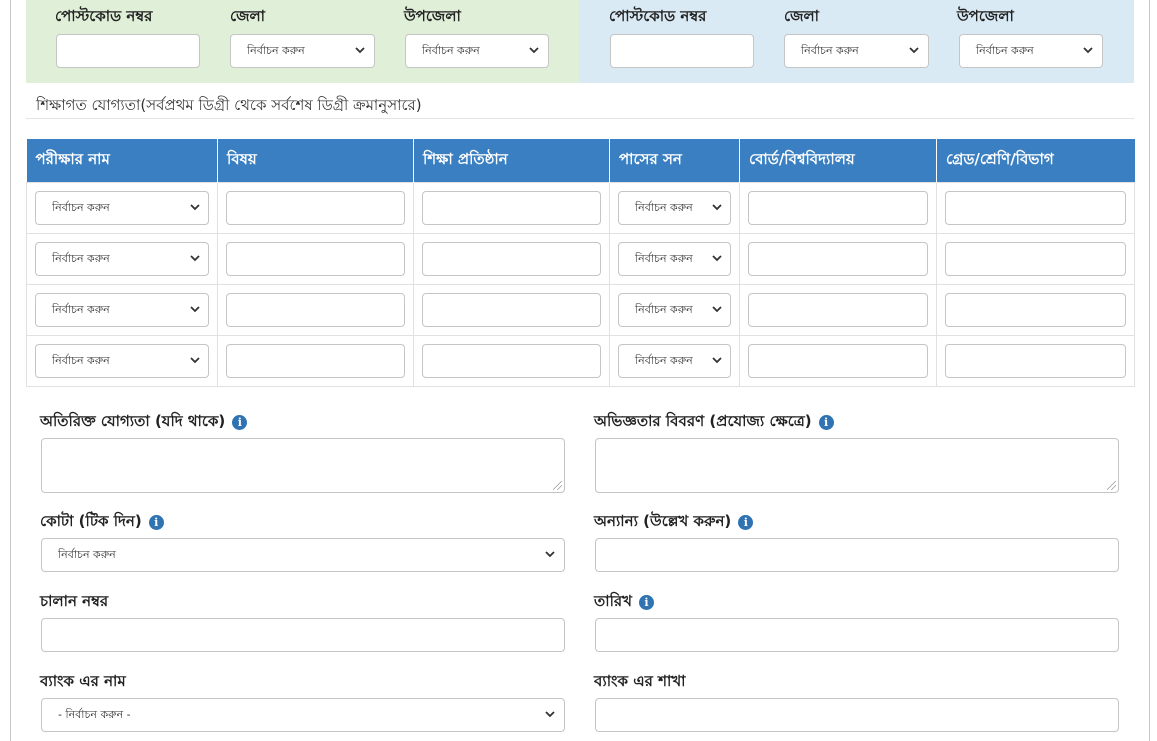 This screenshot has height=741, width=1157. I want to click on other-label: অন্যান্য (উল্লেখ করুন) i, so click(674, 522).